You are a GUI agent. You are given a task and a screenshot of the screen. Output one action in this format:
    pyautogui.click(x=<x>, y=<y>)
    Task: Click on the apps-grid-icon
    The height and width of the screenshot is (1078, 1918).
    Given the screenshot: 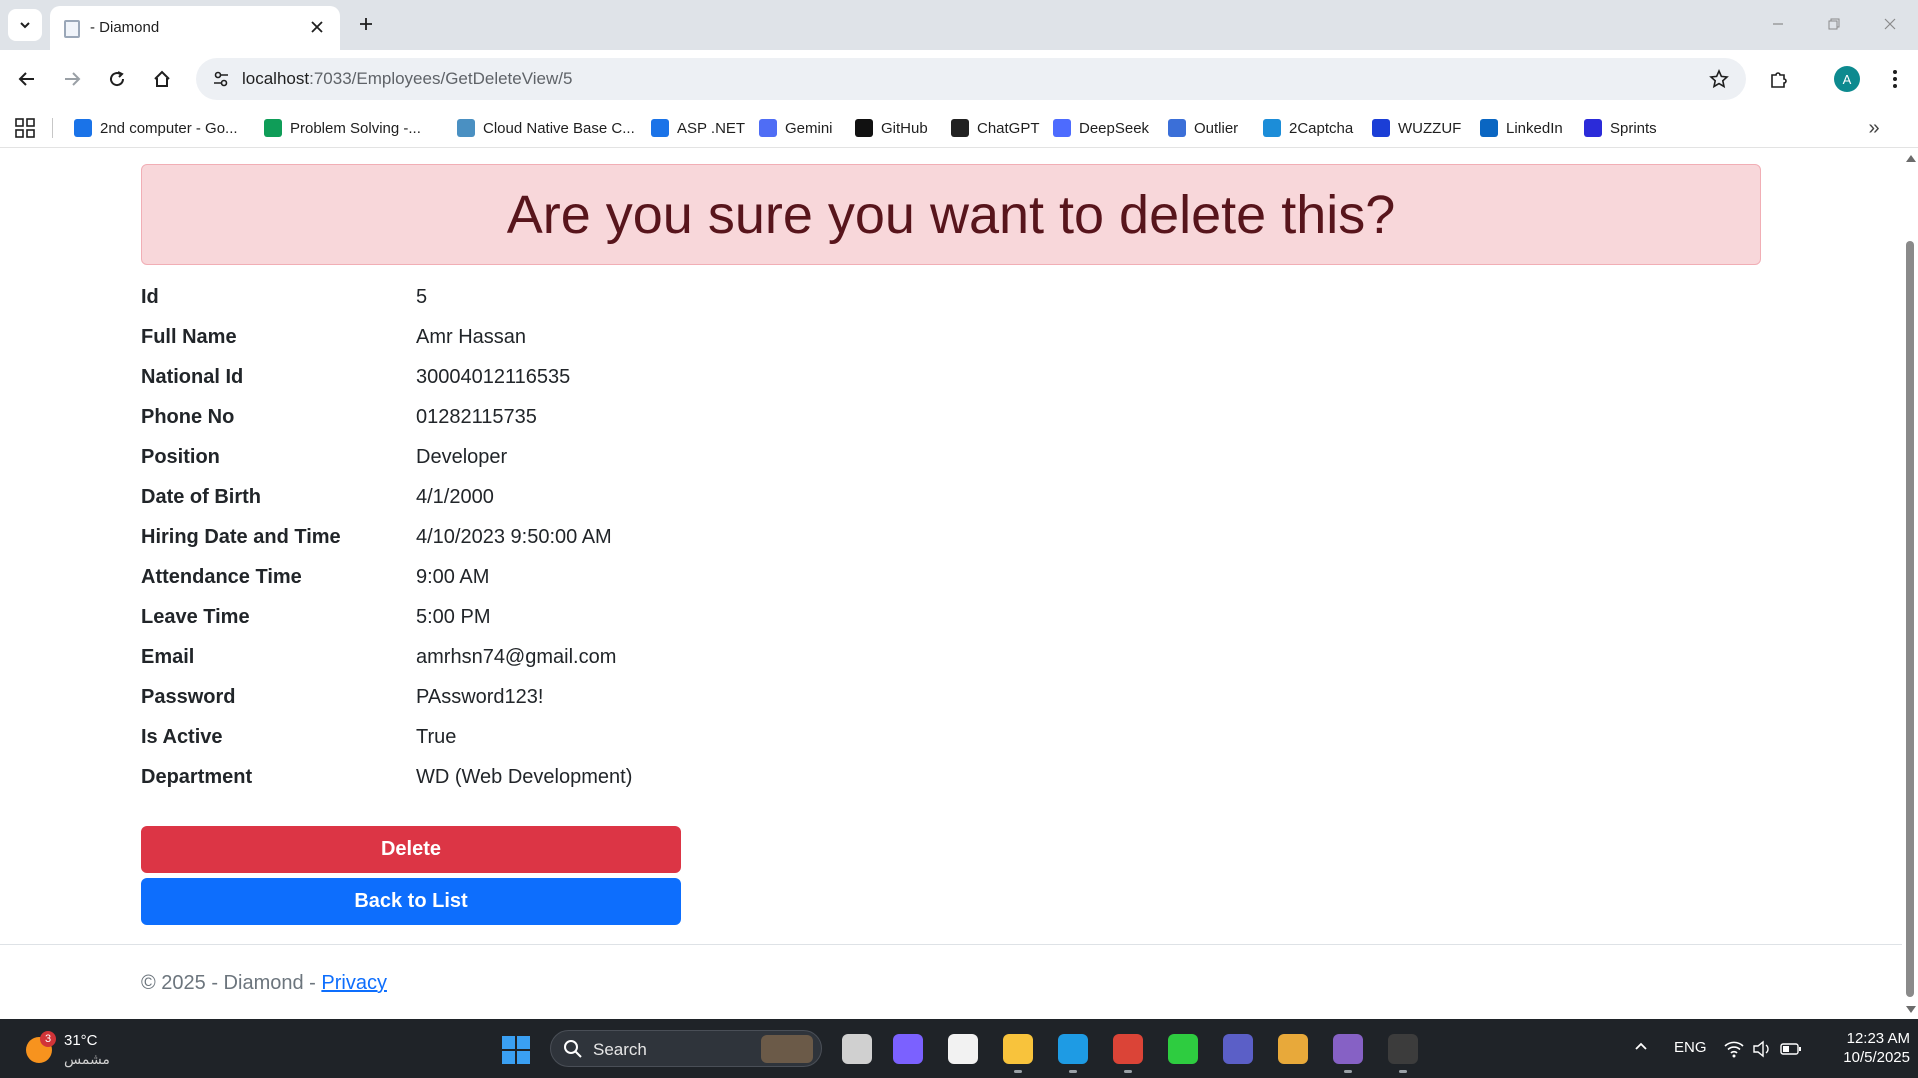 What is the action you would take?
    pyautogui.click(x=25, y=128)
    